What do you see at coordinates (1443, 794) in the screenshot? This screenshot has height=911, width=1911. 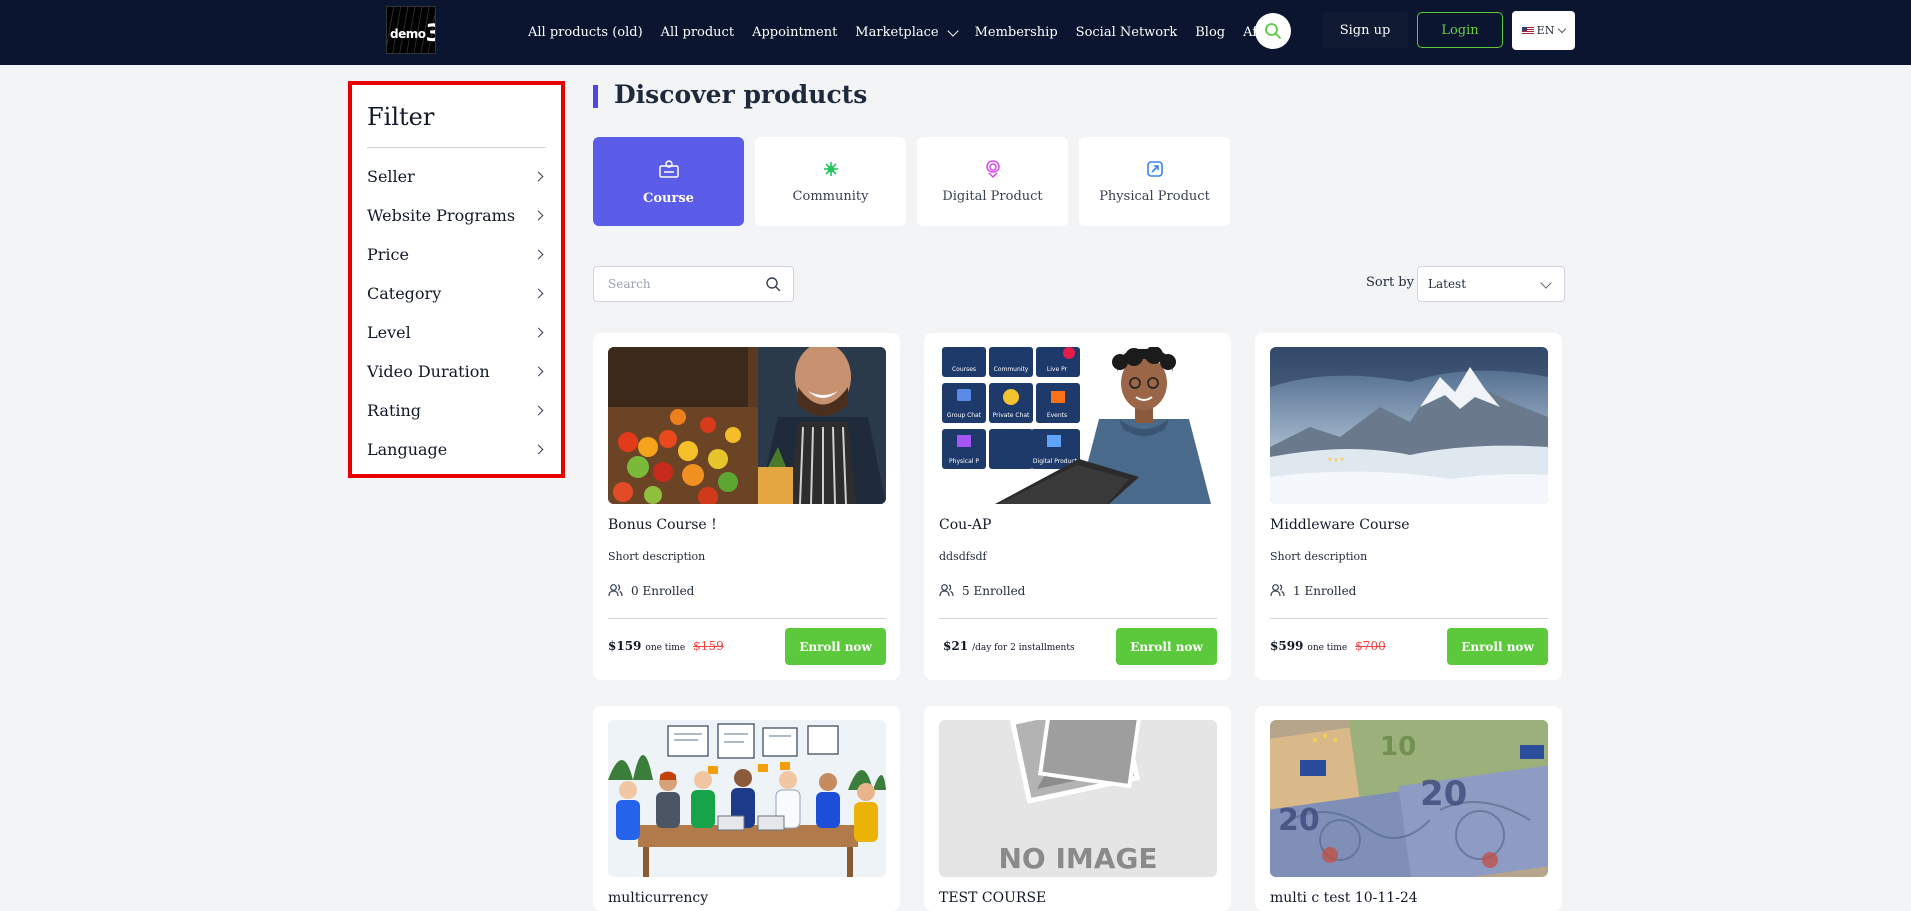 I see `banknote-20-right: 20` at bounding box center [1443, 794].